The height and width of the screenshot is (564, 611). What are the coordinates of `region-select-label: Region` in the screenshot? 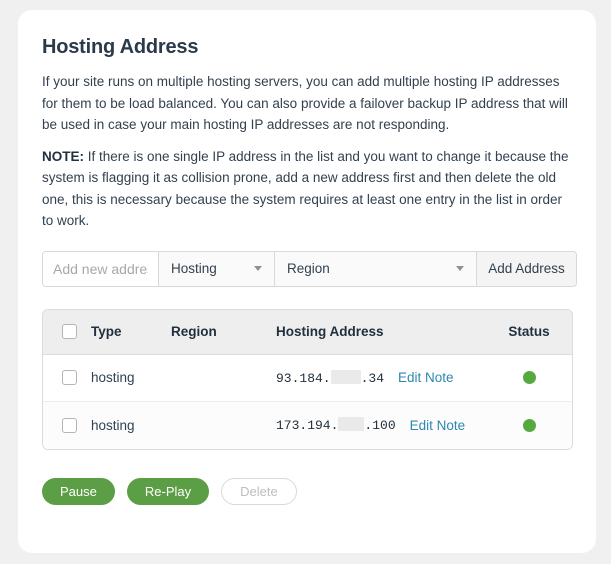 It's located at (308, 268).